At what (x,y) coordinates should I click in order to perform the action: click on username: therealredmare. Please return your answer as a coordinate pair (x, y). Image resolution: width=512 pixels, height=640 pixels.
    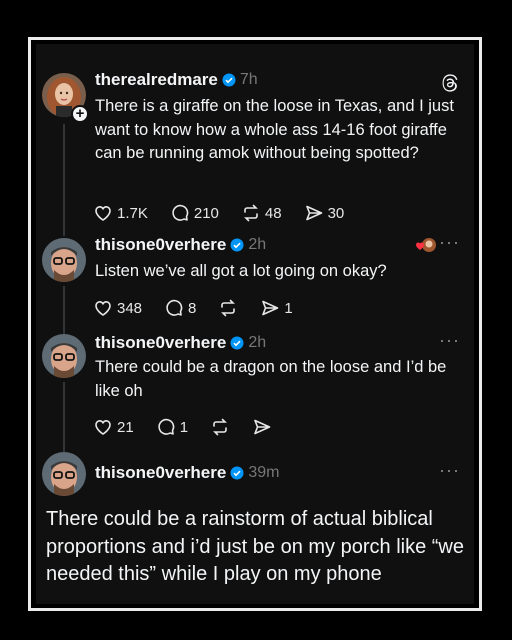
    Looking at the image, I should click on (156, 80).